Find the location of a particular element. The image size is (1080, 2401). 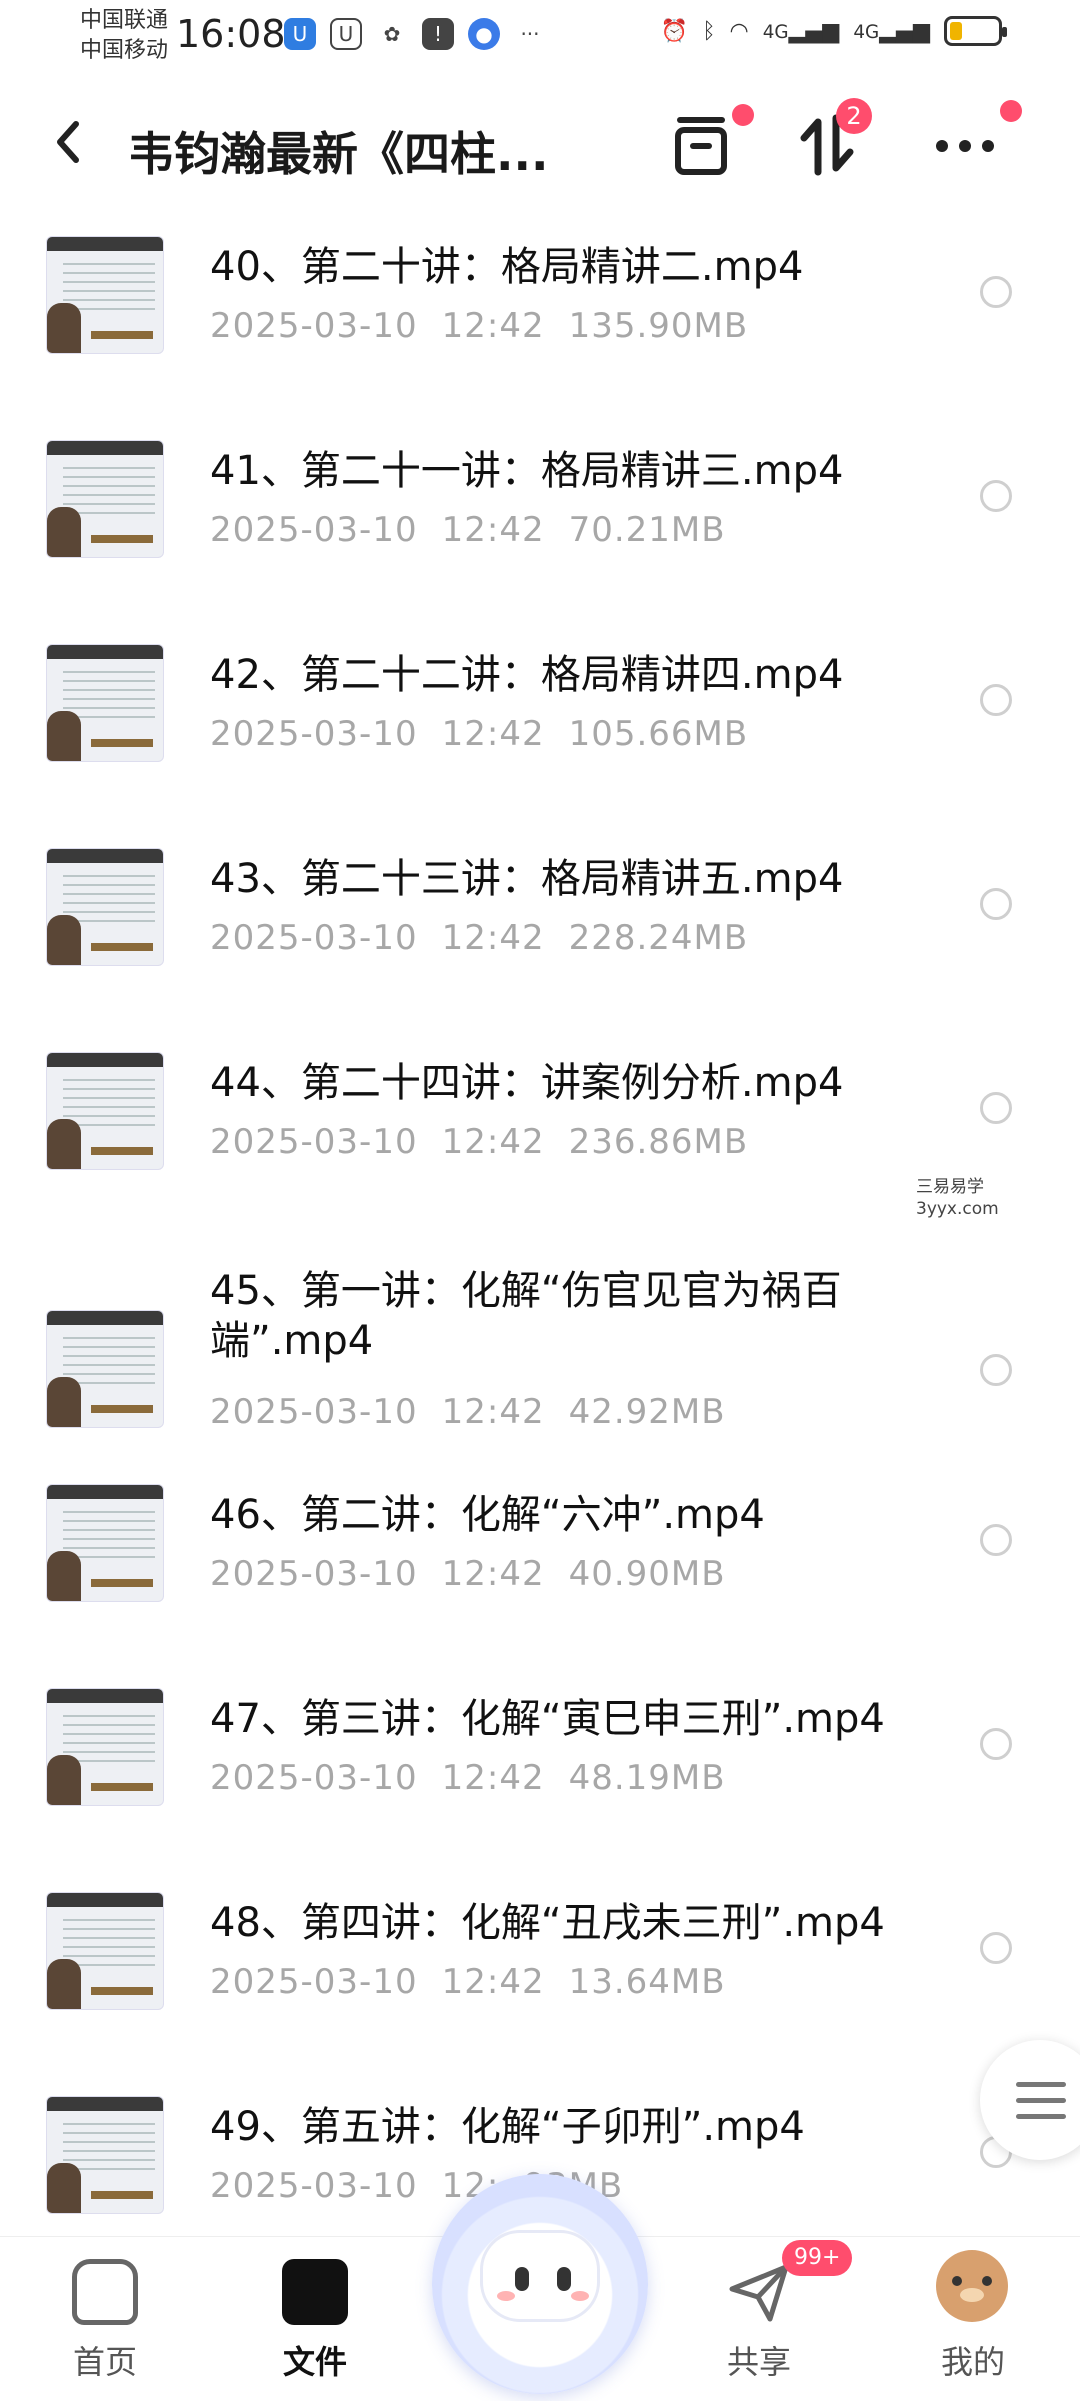

back-button is located at coordinates (72, 144).